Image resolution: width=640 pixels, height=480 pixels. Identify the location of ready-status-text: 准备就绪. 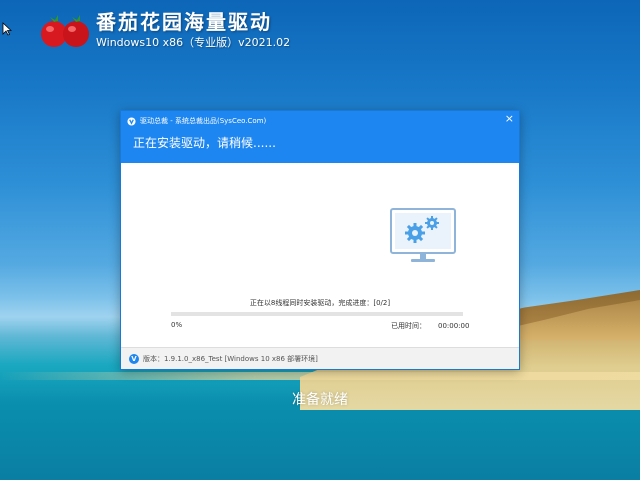
(320, 400).